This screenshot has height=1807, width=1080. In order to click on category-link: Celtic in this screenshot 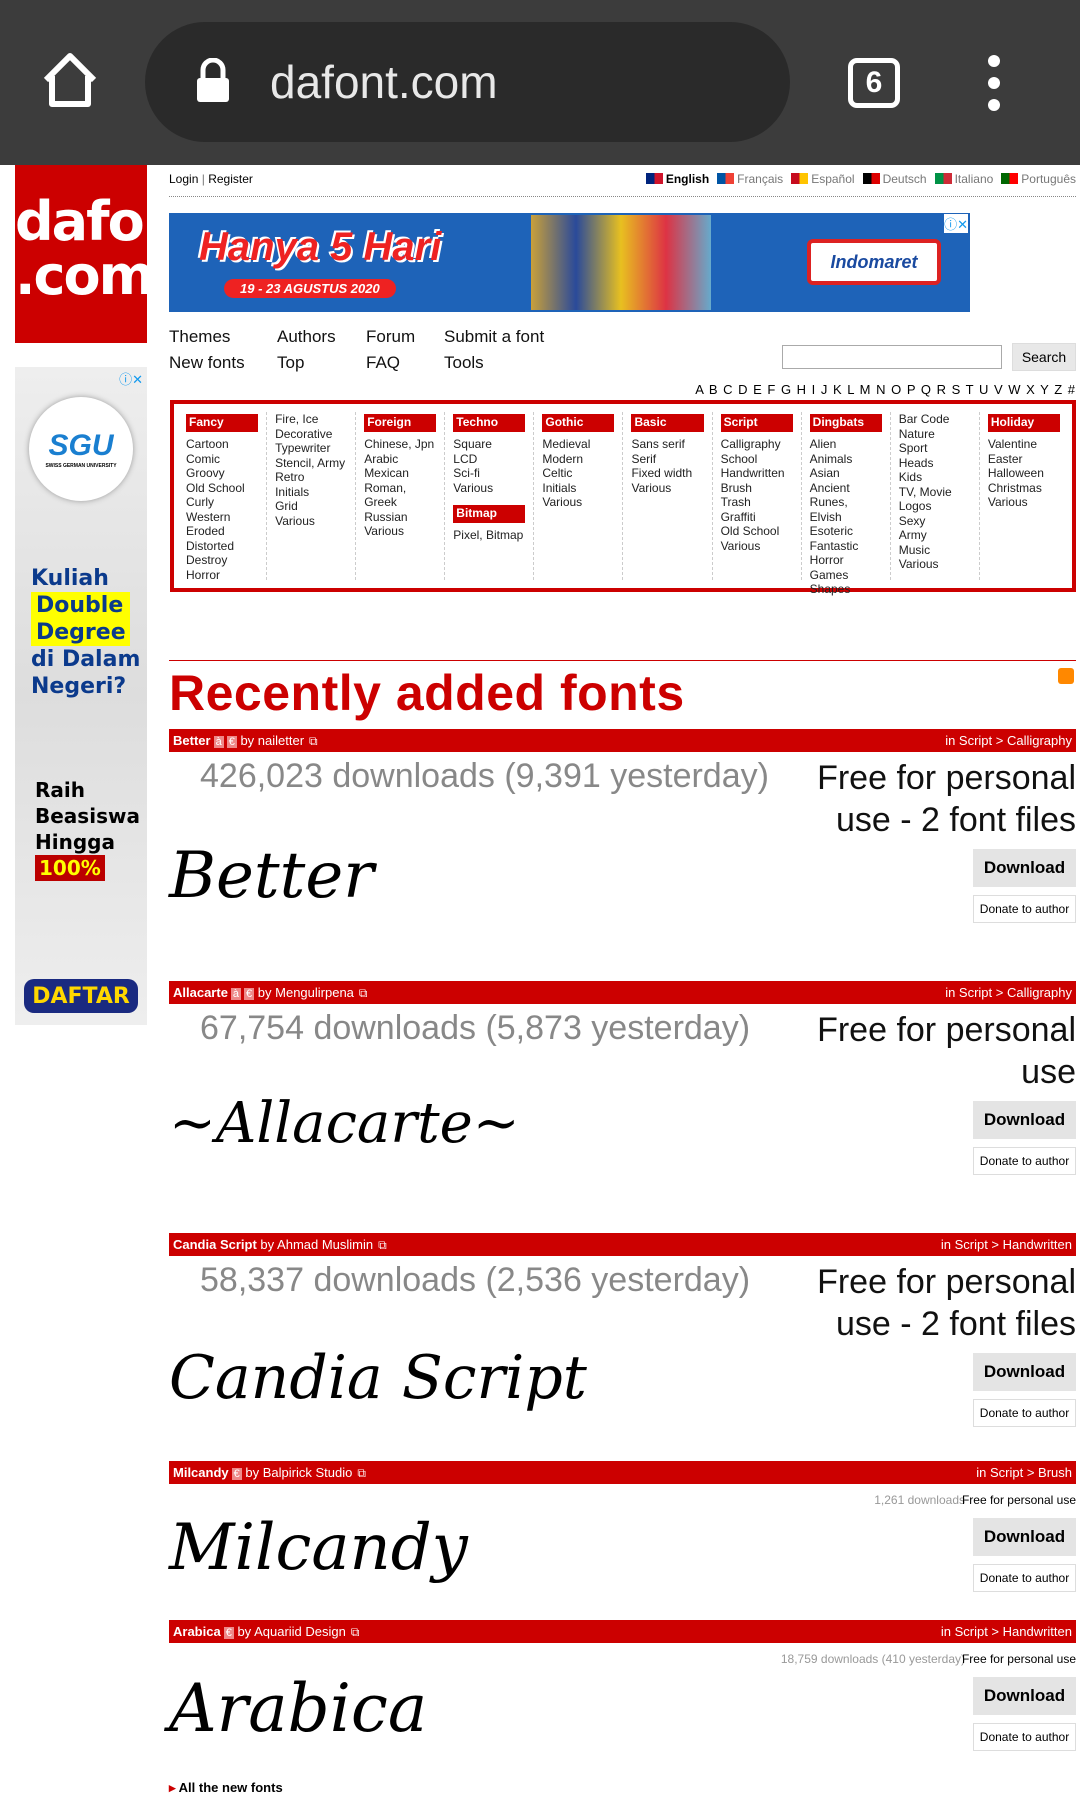, I will do `click(578, 473)`.